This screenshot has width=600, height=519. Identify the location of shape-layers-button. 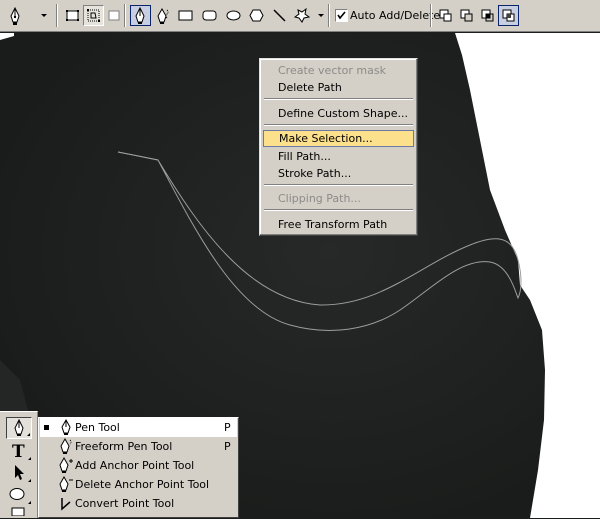
(72, 15).